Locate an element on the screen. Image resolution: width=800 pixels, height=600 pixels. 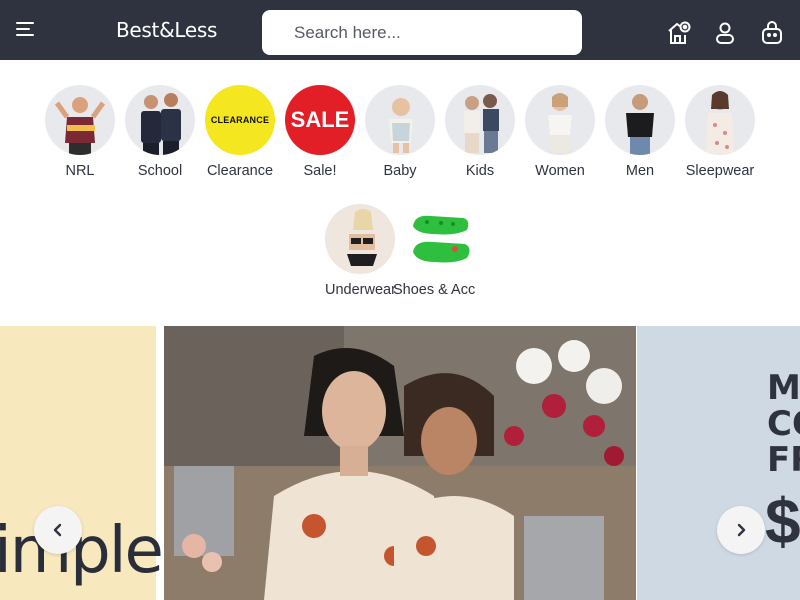
clearance-badge: CLEARANCE is located at coordinates (240, 120).